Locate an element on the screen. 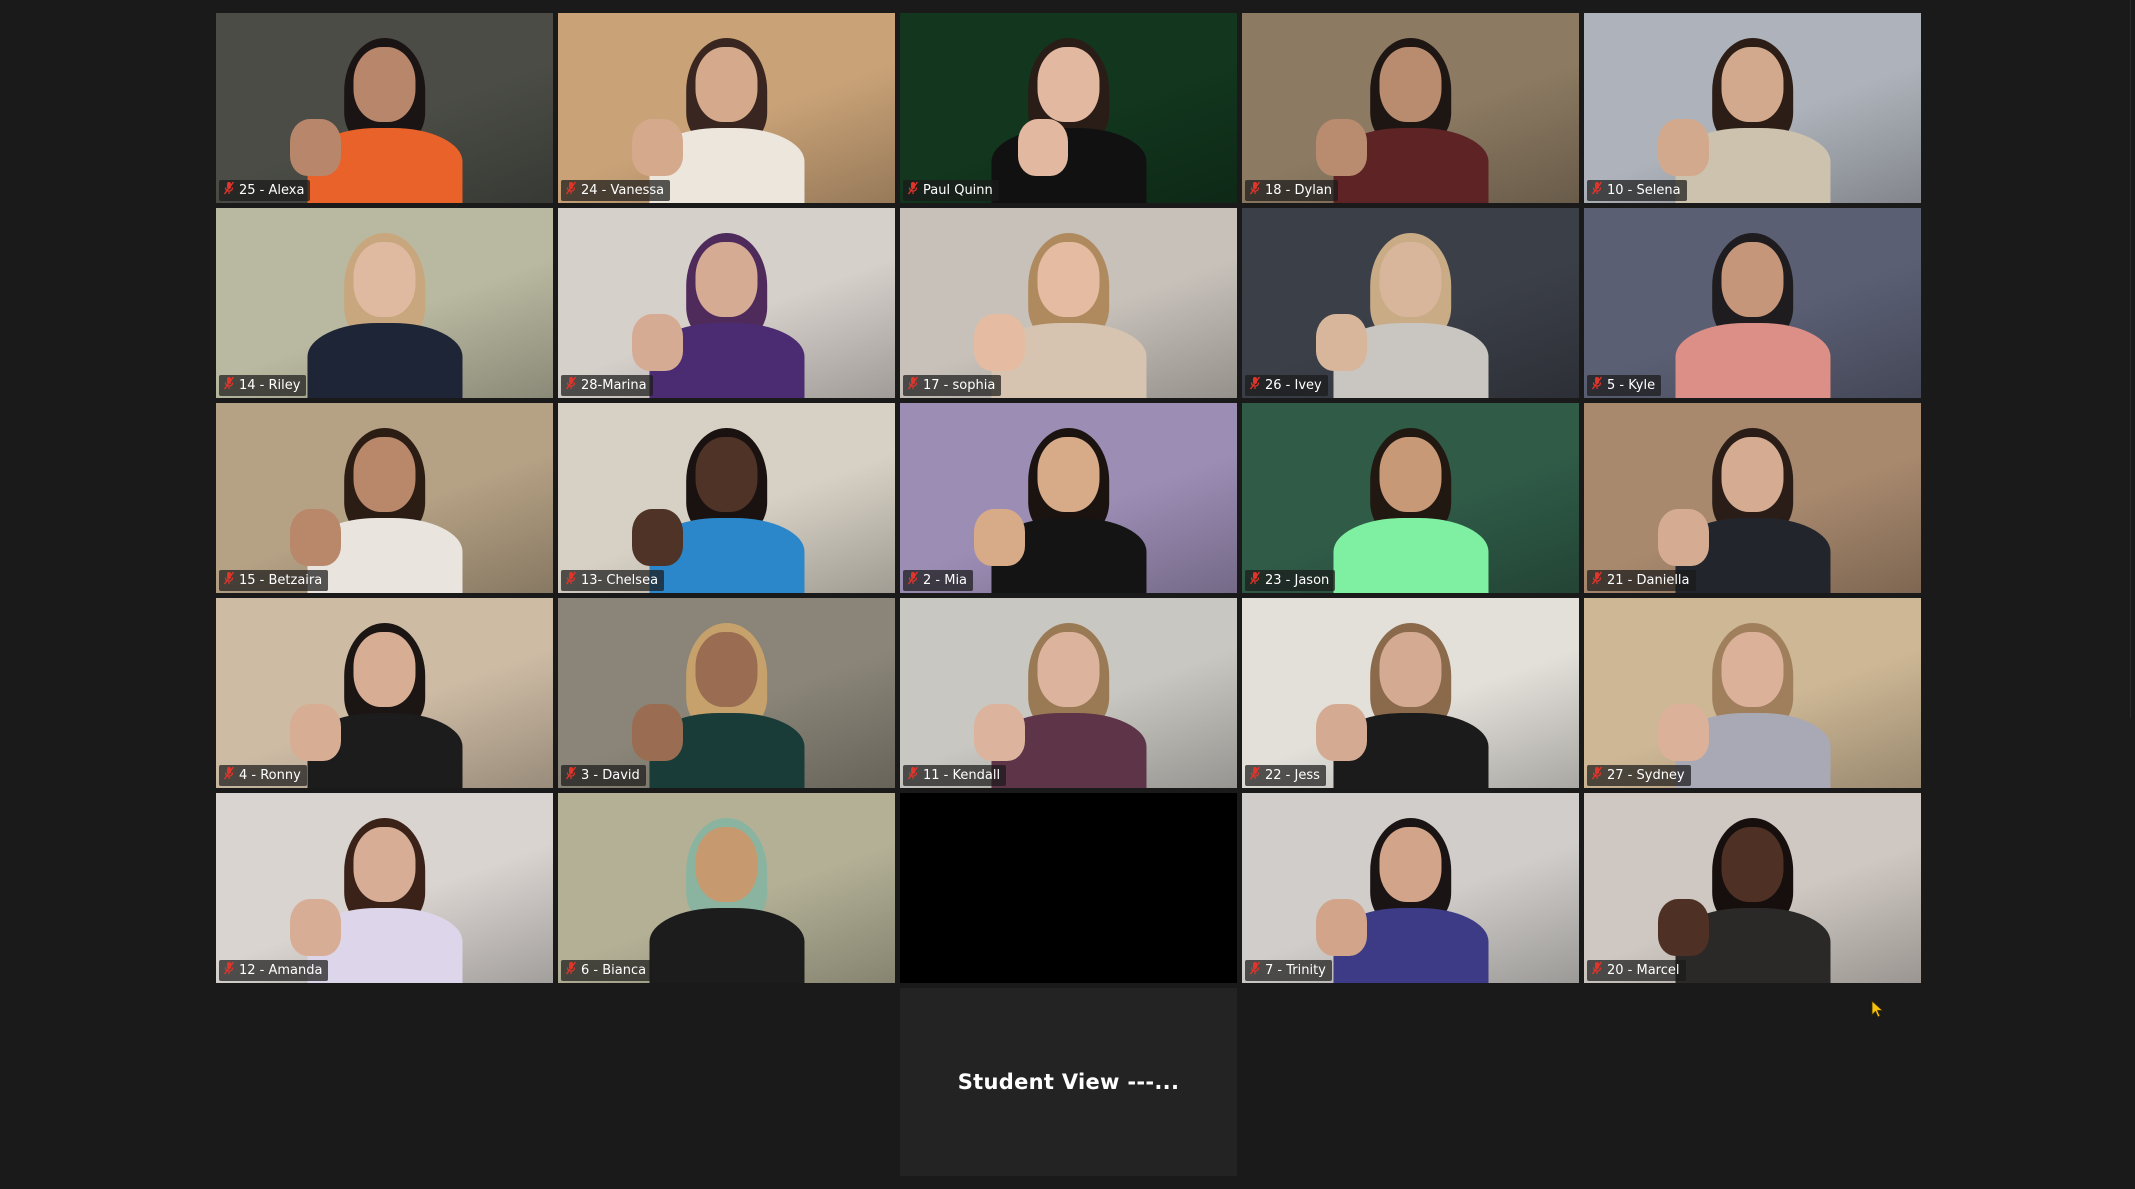 Image resolution: width=2135 pixels, height=1189 pixels. participant-name-tag: 10 - Selena is located at coordinates (1637, 190).